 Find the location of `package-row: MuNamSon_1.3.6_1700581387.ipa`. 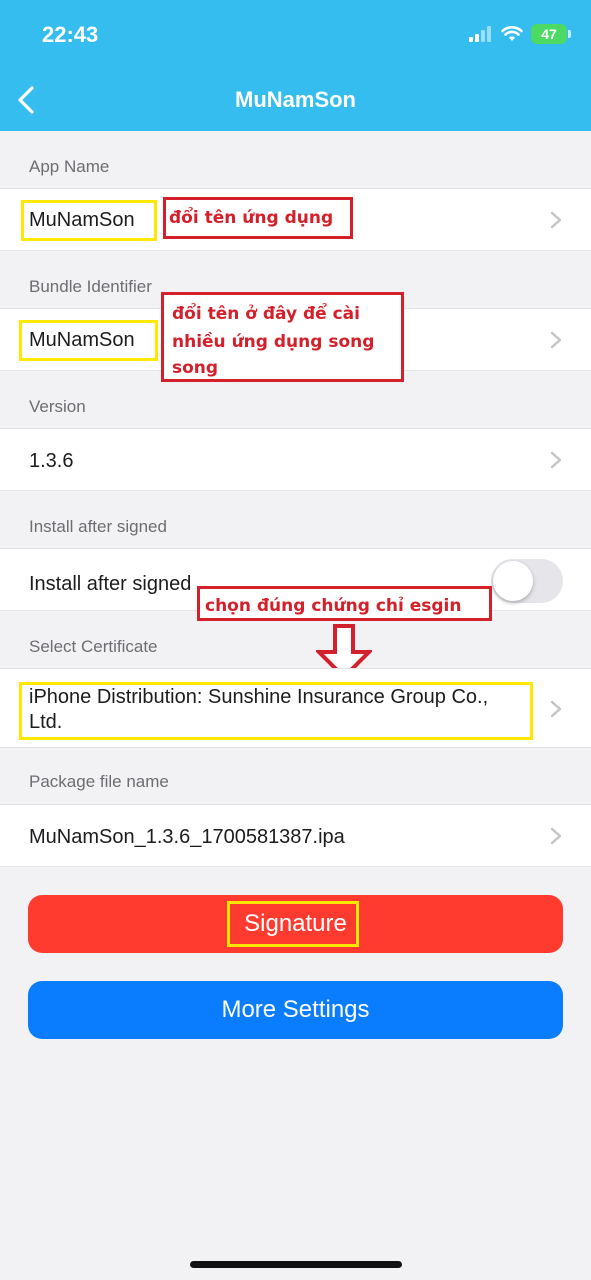

package-row: MuNamSon_1.3.6_1700581387.ipa is located at coordinates (295, 835).